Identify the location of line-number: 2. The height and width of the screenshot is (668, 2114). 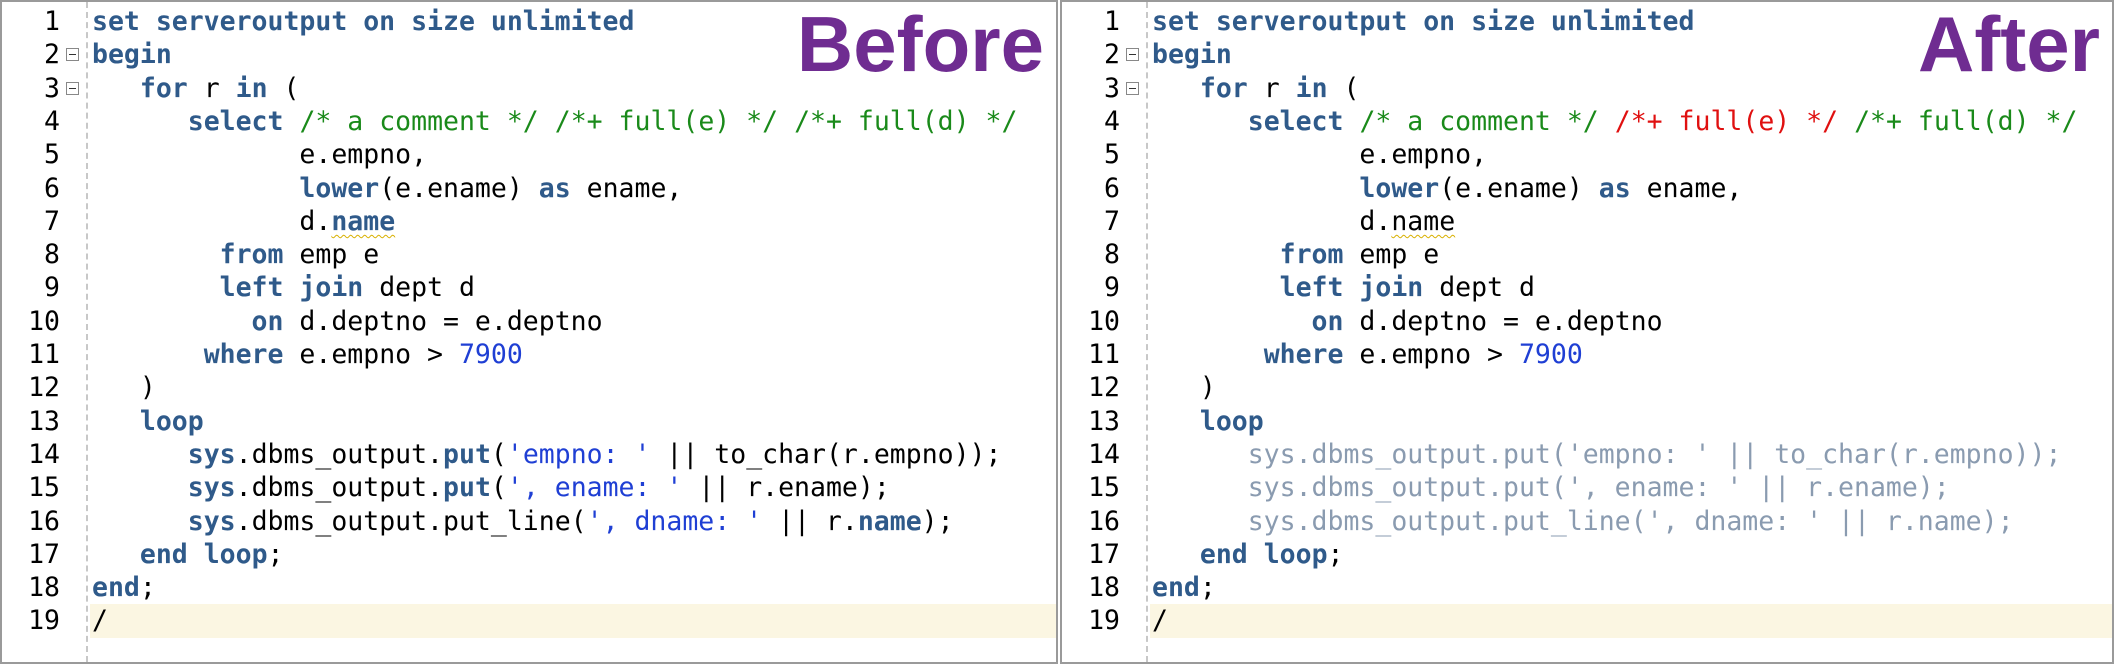
(52, 55).